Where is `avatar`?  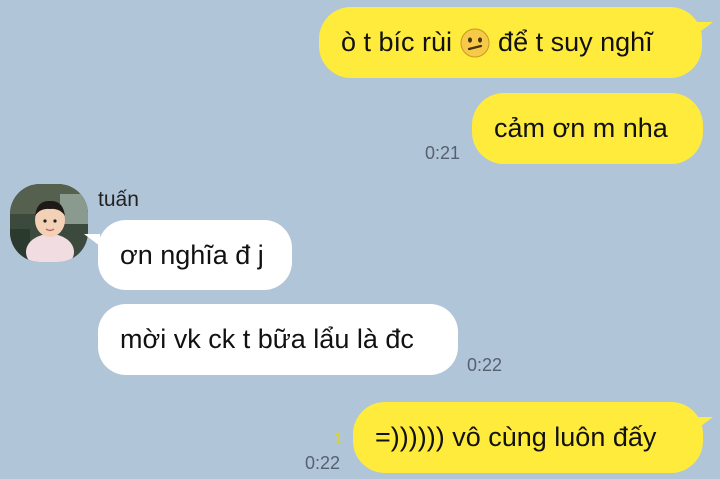
avatar is located at coordinates (49, 223).